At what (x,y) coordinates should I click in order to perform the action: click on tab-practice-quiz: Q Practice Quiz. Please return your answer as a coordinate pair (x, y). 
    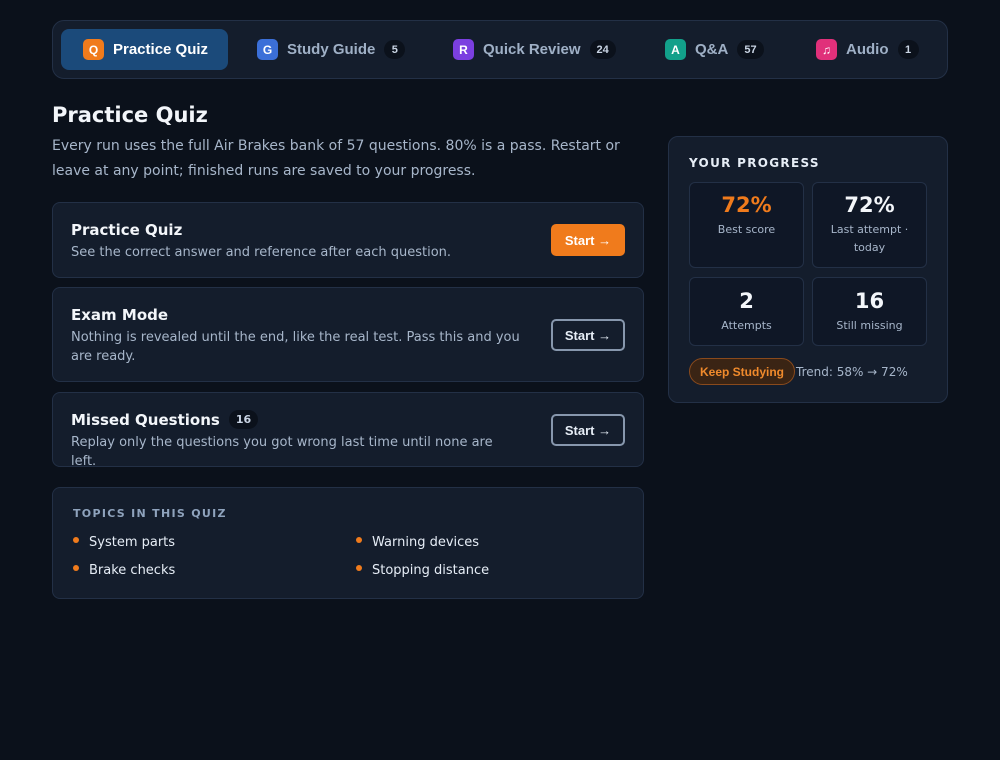
    Looking at the image, I should click on (144, 49).